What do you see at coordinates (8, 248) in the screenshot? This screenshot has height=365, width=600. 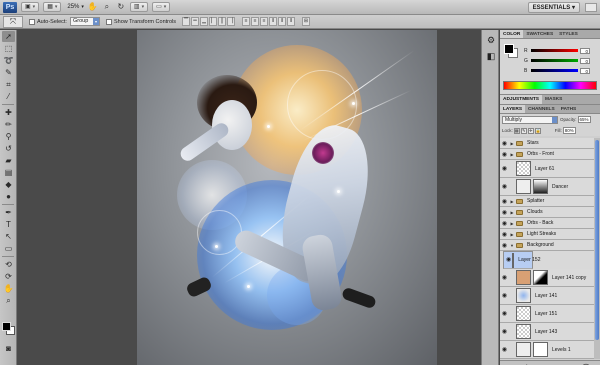 I see `shape-tool-icon: ▭` at bounding box center [8, 248].